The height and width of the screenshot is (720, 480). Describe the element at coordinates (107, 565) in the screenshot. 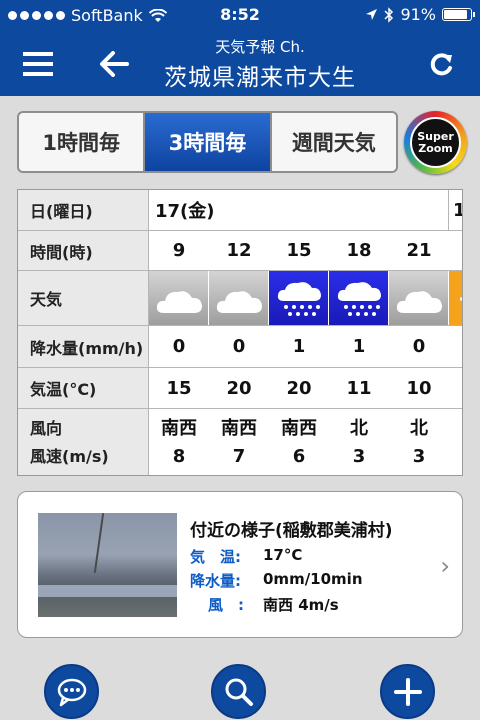

I see `live-camera-photo` at that location.